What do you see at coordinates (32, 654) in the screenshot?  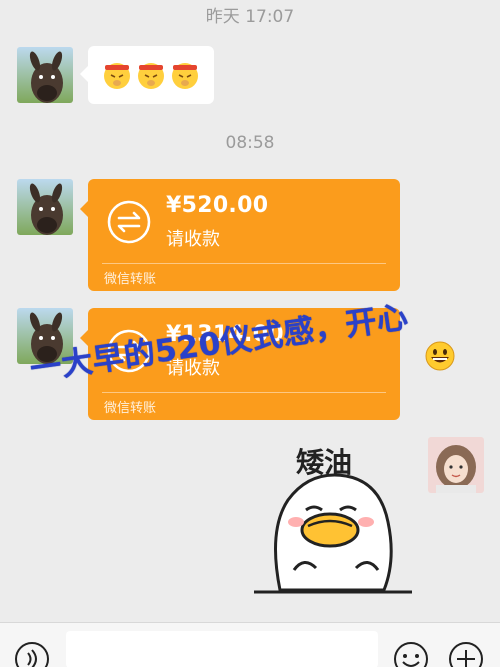 I see `voice-icon` at bounding box center [32, 654].